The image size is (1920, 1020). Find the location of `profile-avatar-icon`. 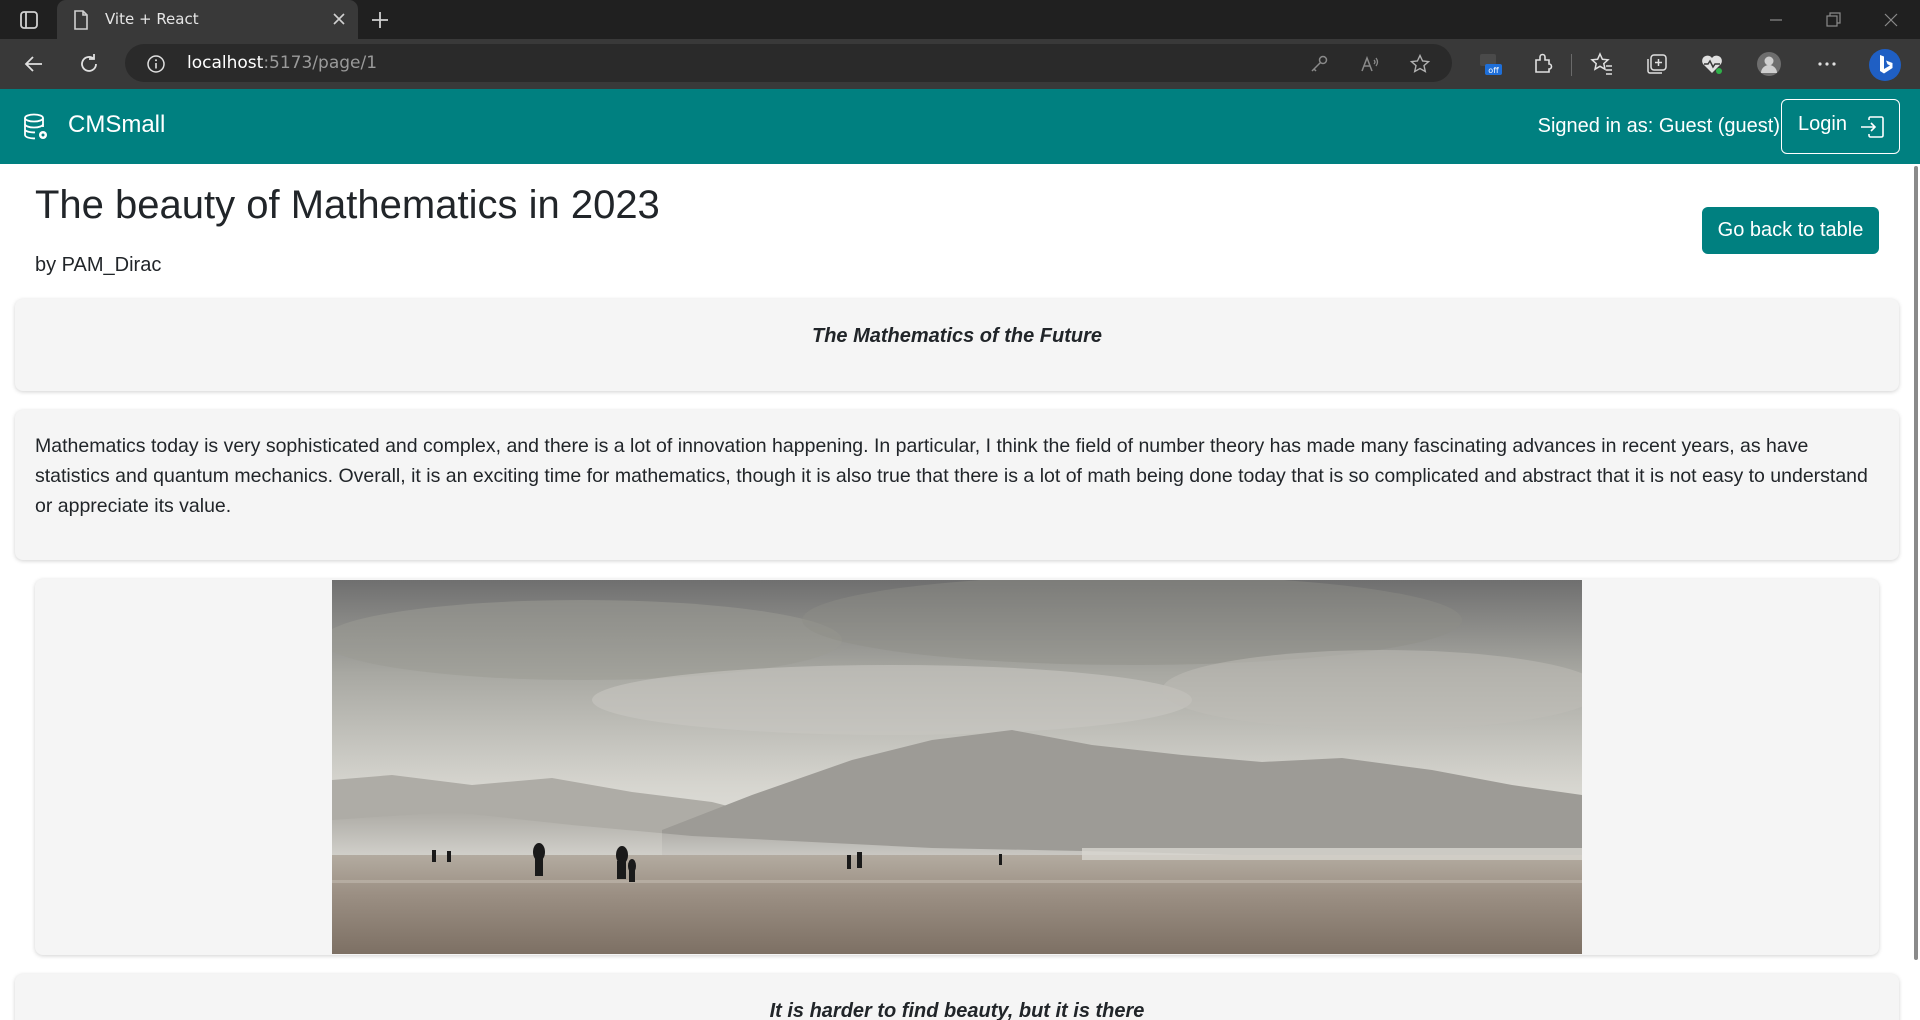

profile-avatar-icon is located at coordinates (1769, 64).